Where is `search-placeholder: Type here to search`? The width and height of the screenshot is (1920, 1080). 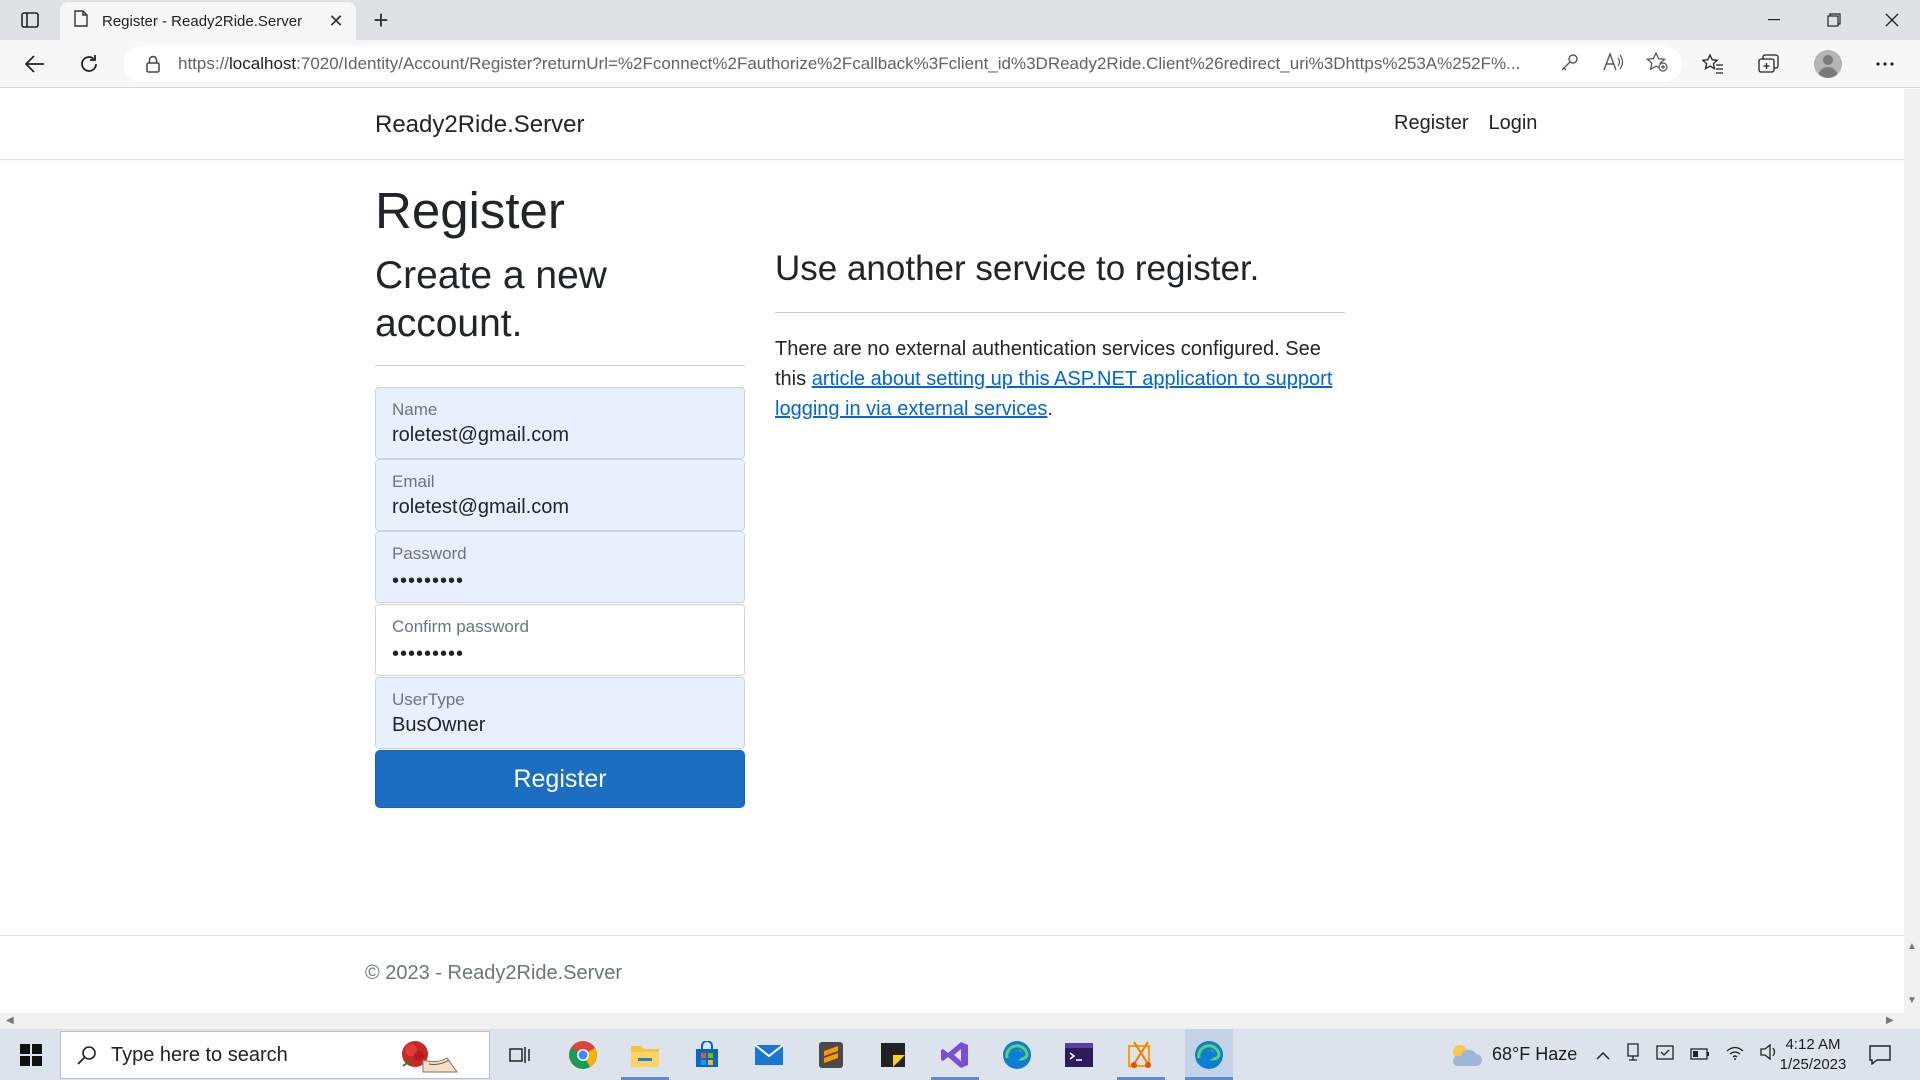
search-placeholder: Type here to search is located at coordinates (199, 1054).